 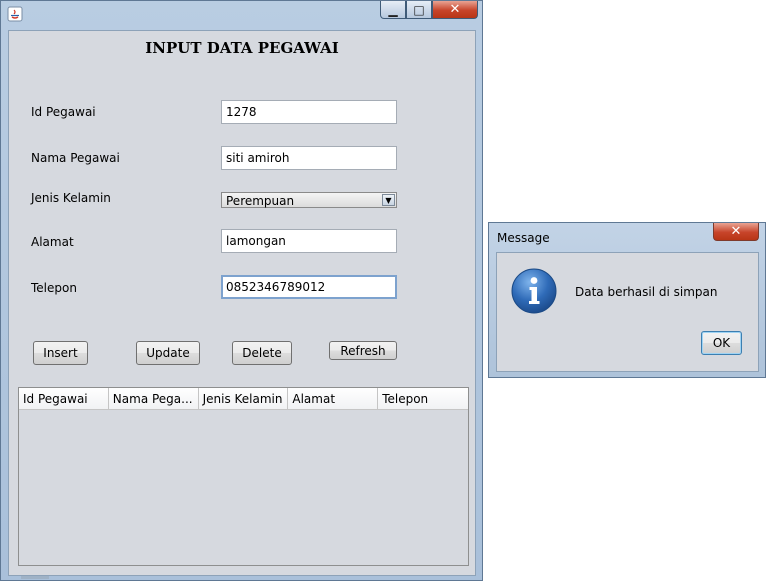 I want to click on dialog-close-button: ✕, so click(x=736, y=232).